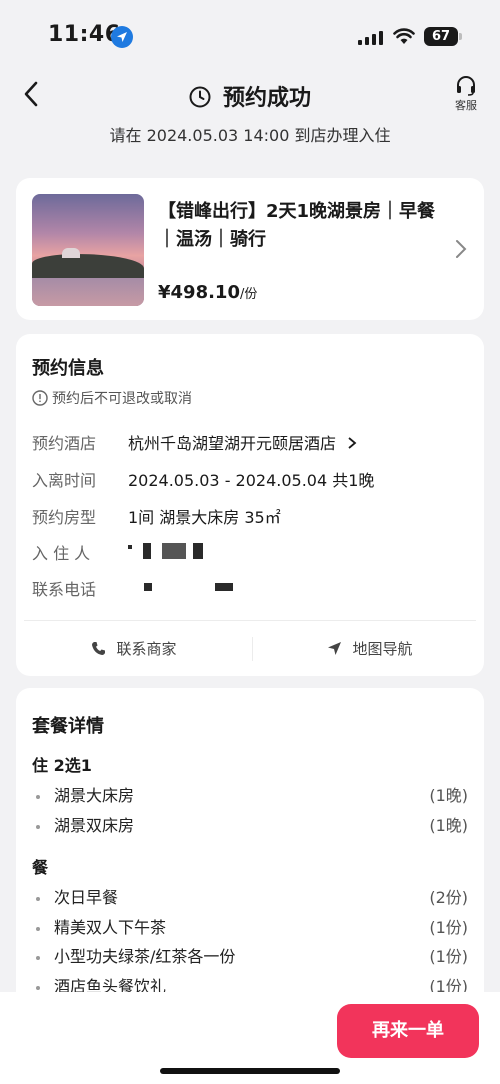 The image size is (500, 1084). I want to click on room-type-value: 1间 湖景大床房 35㎡, so click(204, 517).